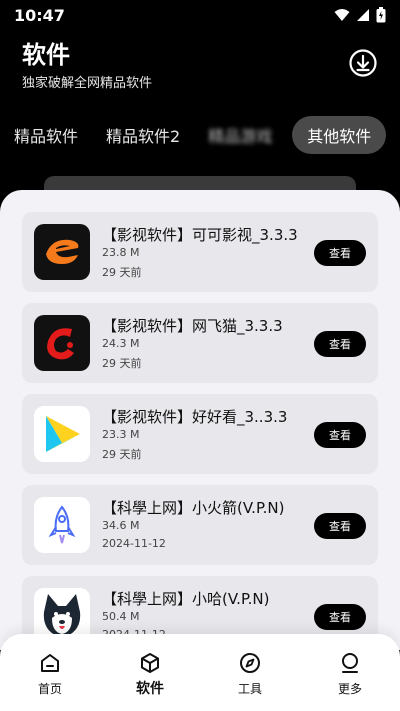  I want to click on list-item: 【科學上网】小火箭(V.P.N) 34.6 M 2024-11-12 查看, so click(200, 525).